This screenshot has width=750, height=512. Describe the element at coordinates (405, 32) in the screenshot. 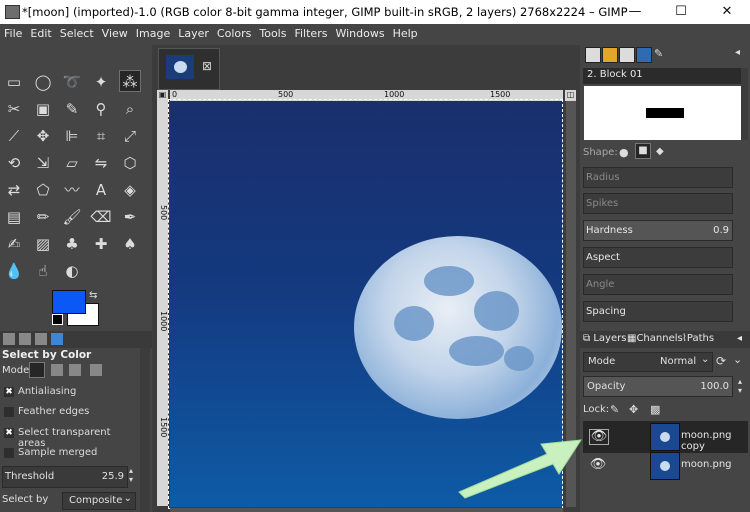

I see `menu-help: Help` at that location.